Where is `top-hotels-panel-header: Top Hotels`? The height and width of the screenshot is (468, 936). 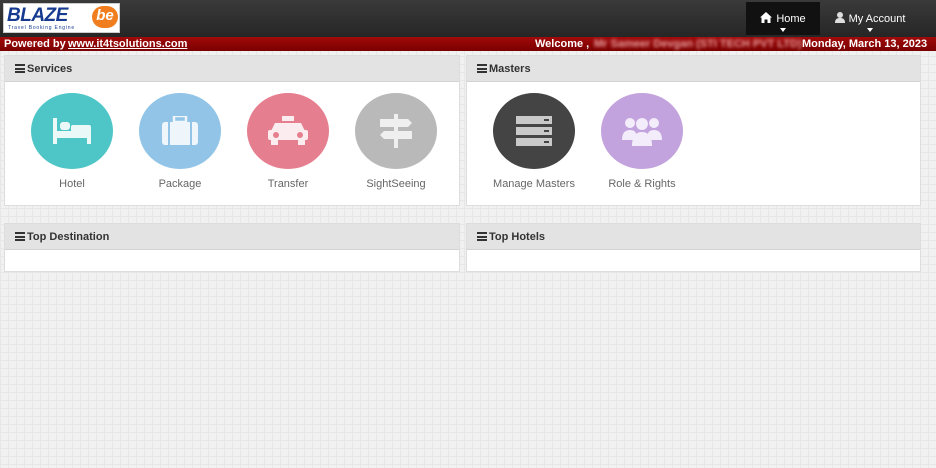
top-hotels-panel-header: Top Hotels is located at coordinates (693, 237).